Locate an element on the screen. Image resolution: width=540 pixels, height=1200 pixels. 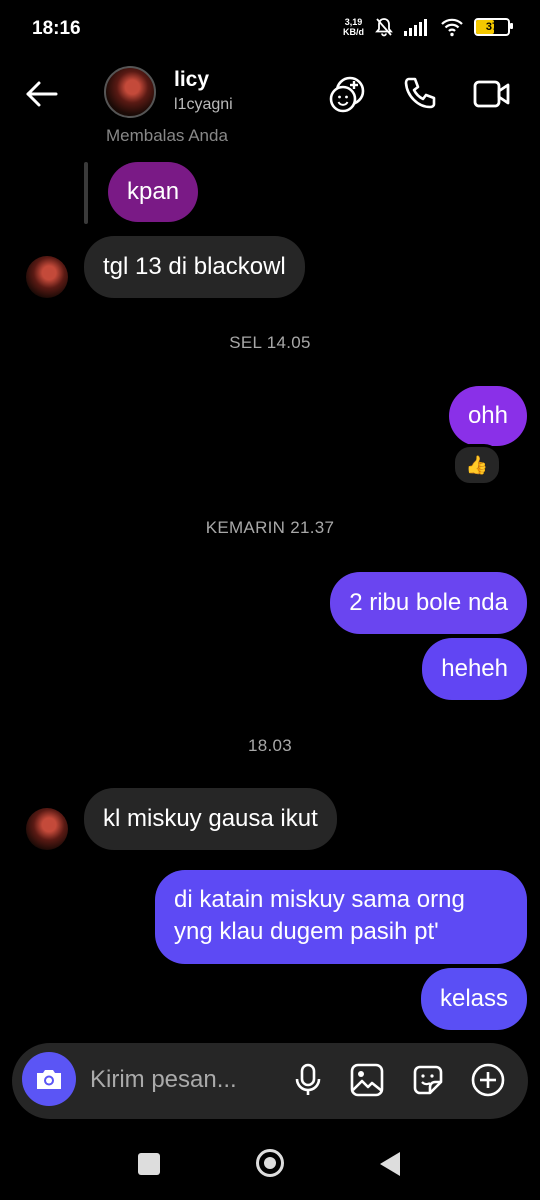
message-bubble-outgoing: ohh is located at coordinates (487, 416).